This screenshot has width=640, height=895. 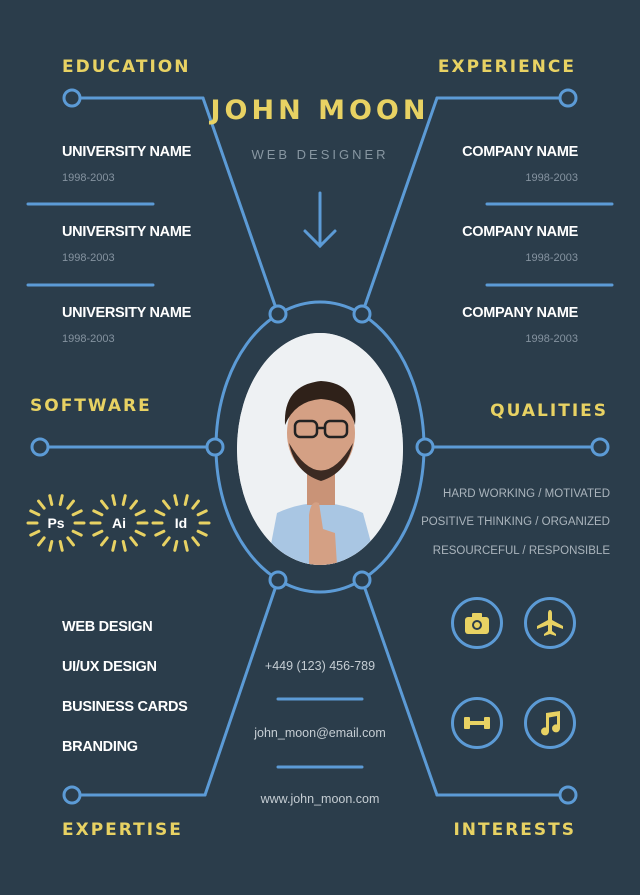 I want to click on expertise-item: BRANDING, so click(x=100, y=747).